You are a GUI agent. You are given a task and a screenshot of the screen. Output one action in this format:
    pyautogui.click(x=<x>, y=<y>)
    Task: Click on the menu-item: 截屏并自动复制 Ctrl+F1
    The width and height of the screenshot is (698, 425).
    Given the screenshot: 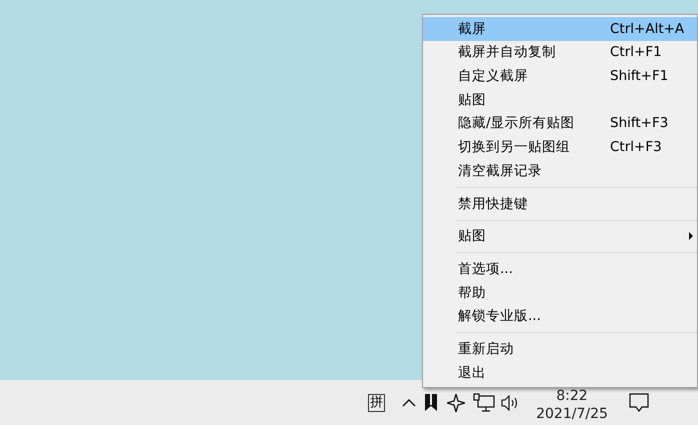 What is the action you would take?
    pyautogui.click(x=560, y=52)
    